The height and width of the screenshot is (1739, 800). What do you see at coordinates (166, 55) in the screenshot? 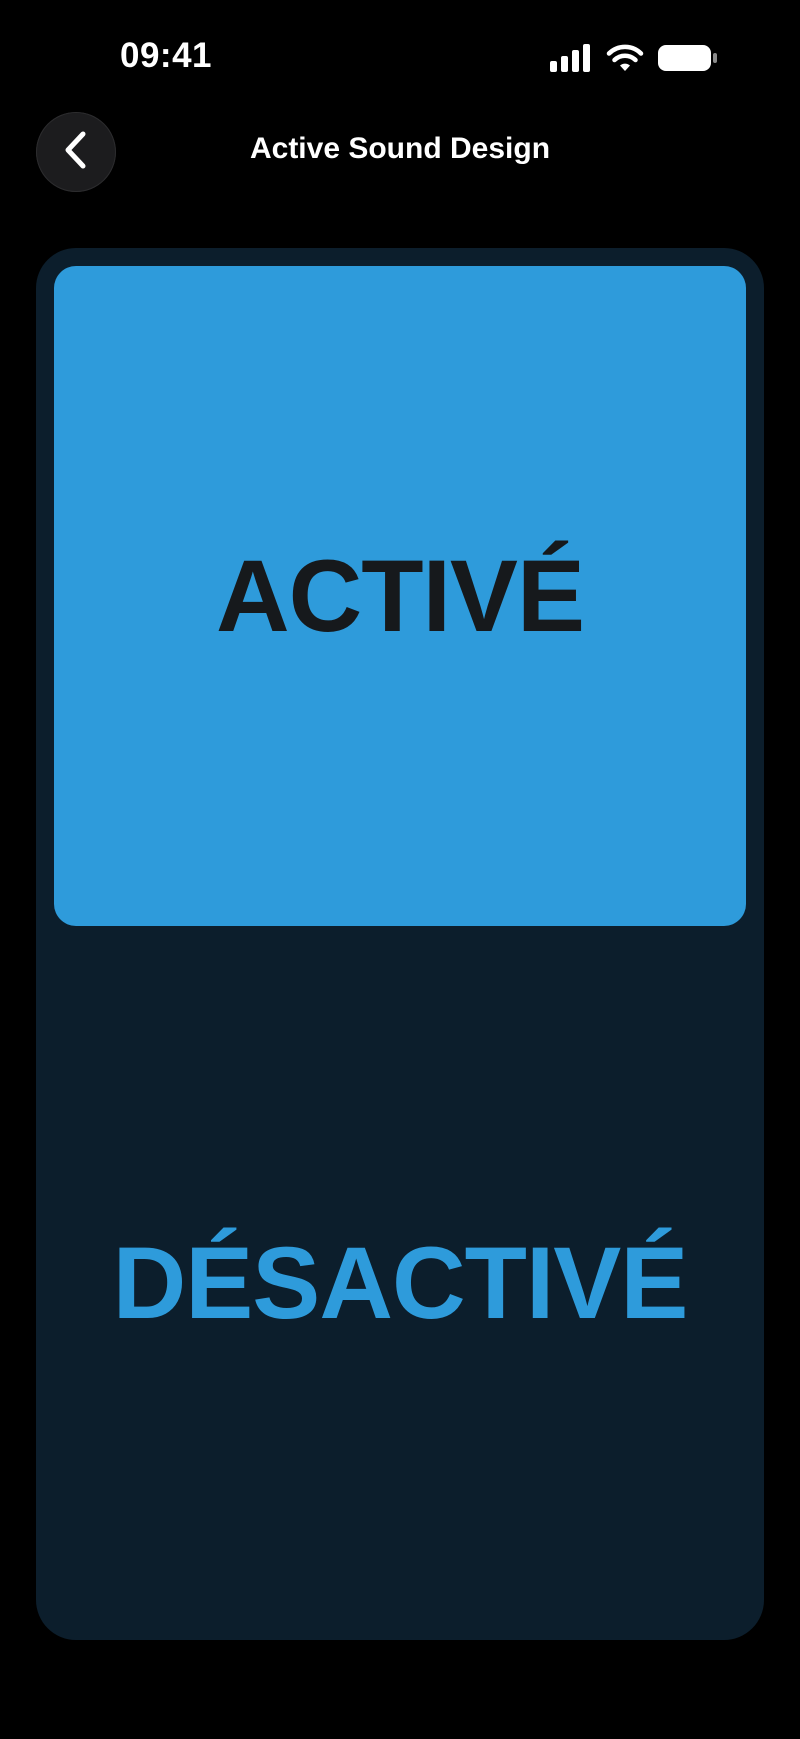
I see `status-time: 09:41` at bounding box center [166, 55].